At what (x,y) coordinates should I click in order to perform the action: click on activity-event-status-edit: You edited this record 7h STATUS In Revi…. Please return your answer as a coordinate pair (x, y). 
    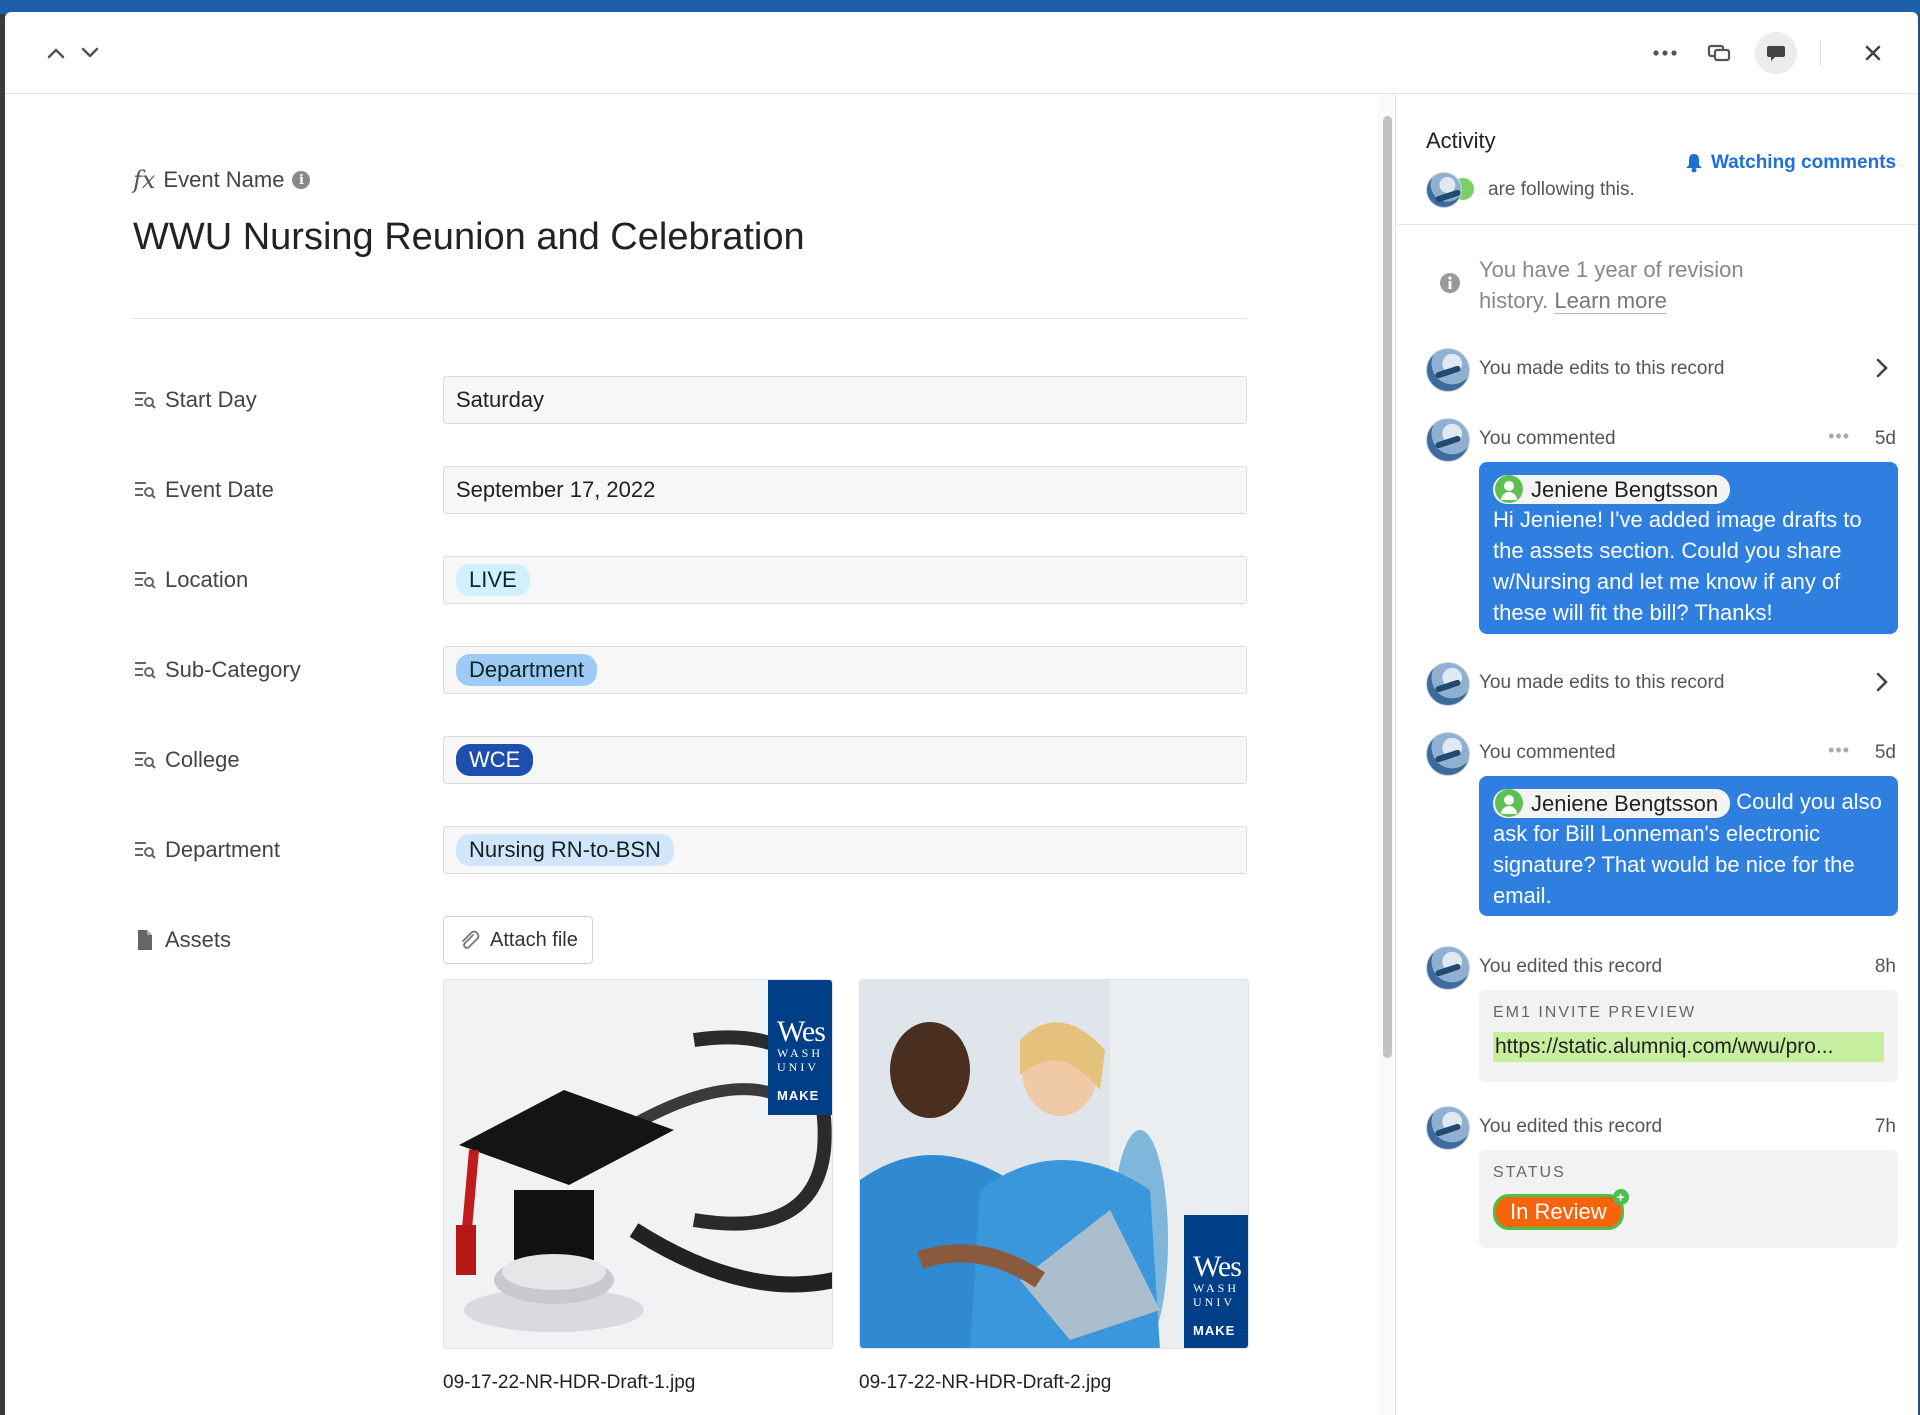
    Looking at the image, I should click on (1662, 1181).